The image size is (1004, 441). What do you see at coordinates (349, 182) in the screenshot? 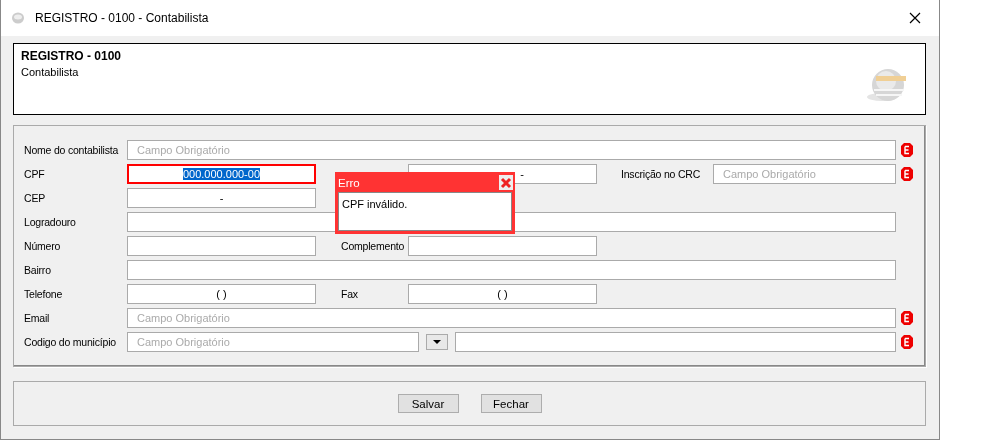
I see `popup-title: Erro` at bounding box center [349, 182].